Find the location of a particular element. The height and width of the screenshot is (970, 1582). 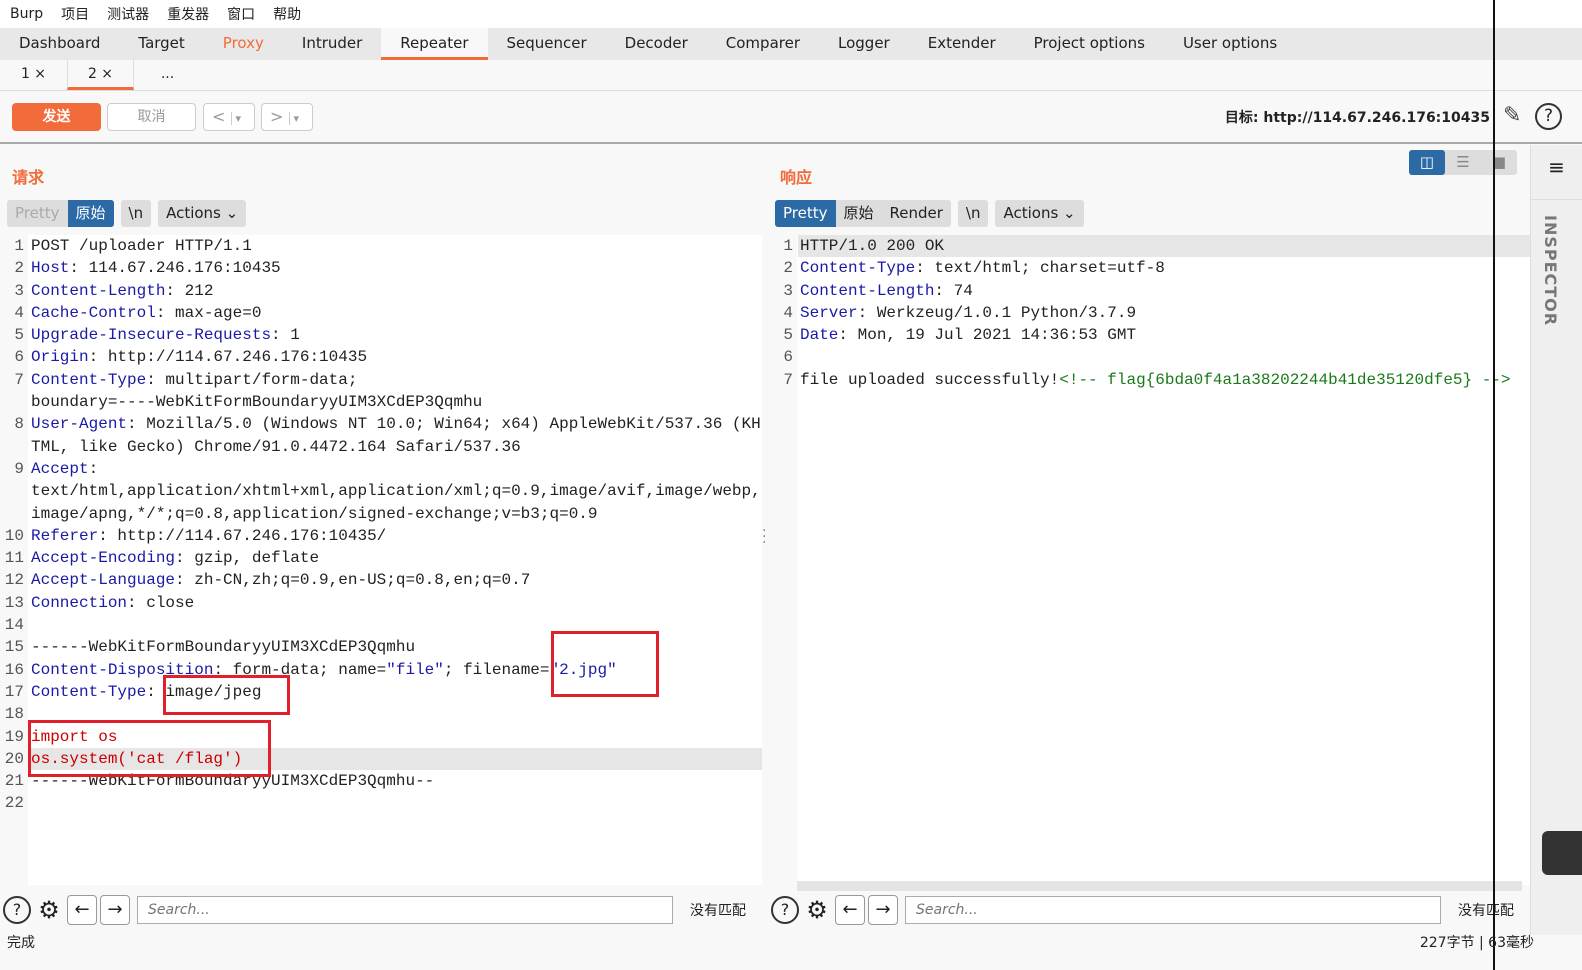

code-line: 3 Content-Length: 212 is located at coordinates (388, 291).